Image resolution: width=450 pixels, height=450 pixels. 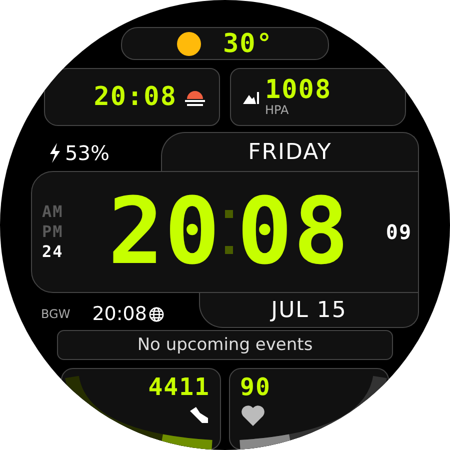 What do you see at coordinates (298, 90) in the screenshot?
I see `pressure-value: 1008` at bounding box center [298, 90].